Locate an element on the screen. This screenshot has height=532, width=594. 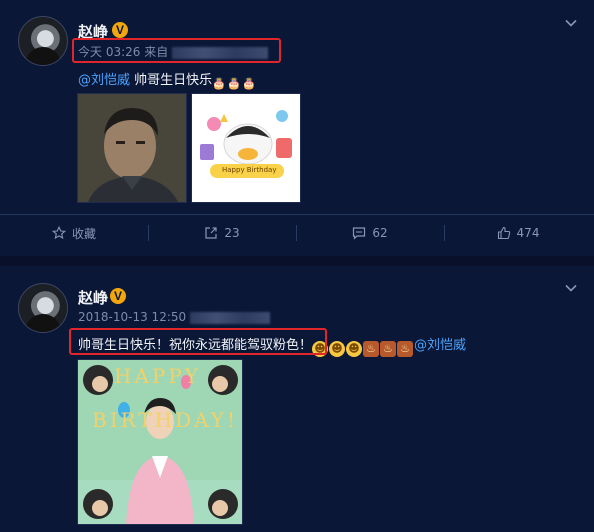
share-button: 23 is located at coordinates (222, 233).